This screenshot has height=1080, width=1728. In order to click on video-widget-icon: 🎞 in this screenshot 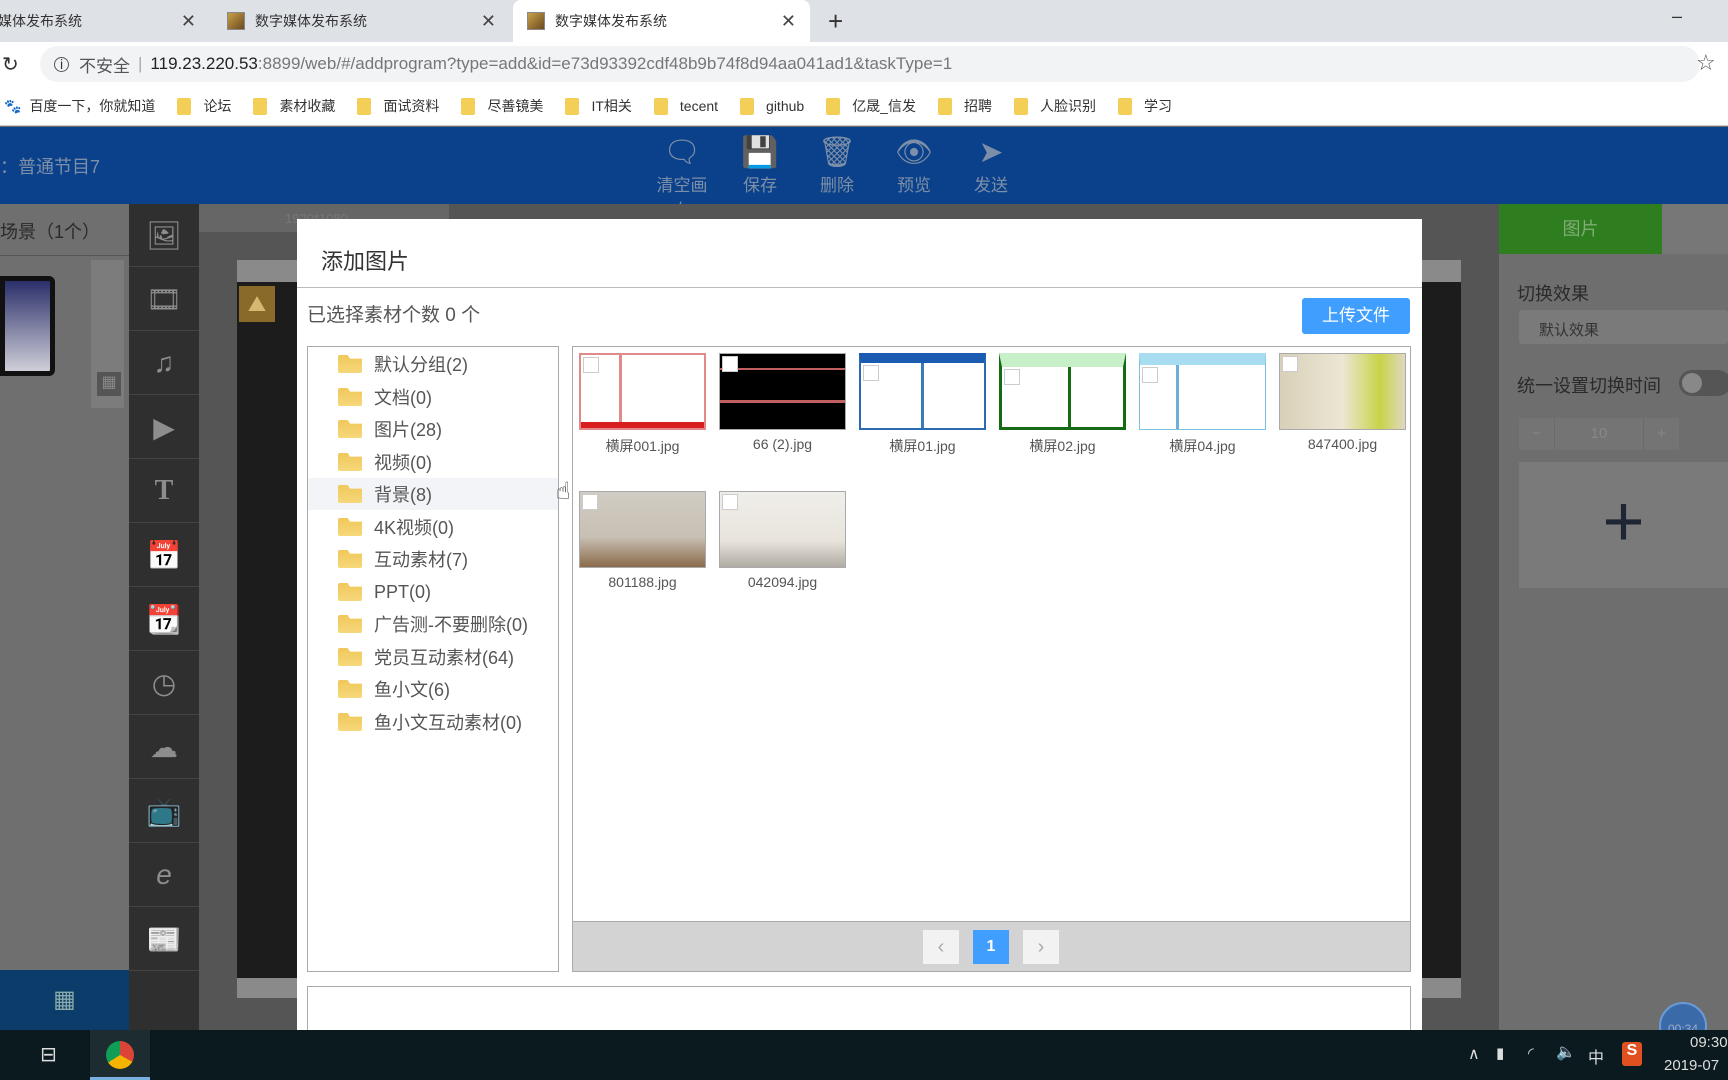, I will do `click(164, 299)`.